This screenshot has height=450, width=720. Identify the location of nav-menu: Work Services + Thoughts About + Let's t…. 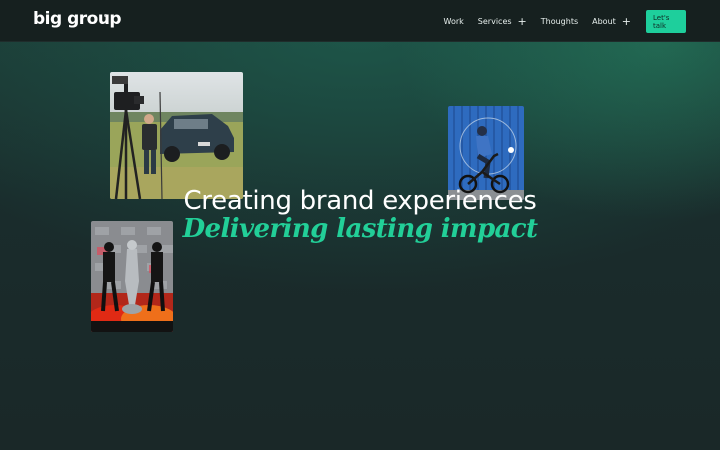
(558, 21).